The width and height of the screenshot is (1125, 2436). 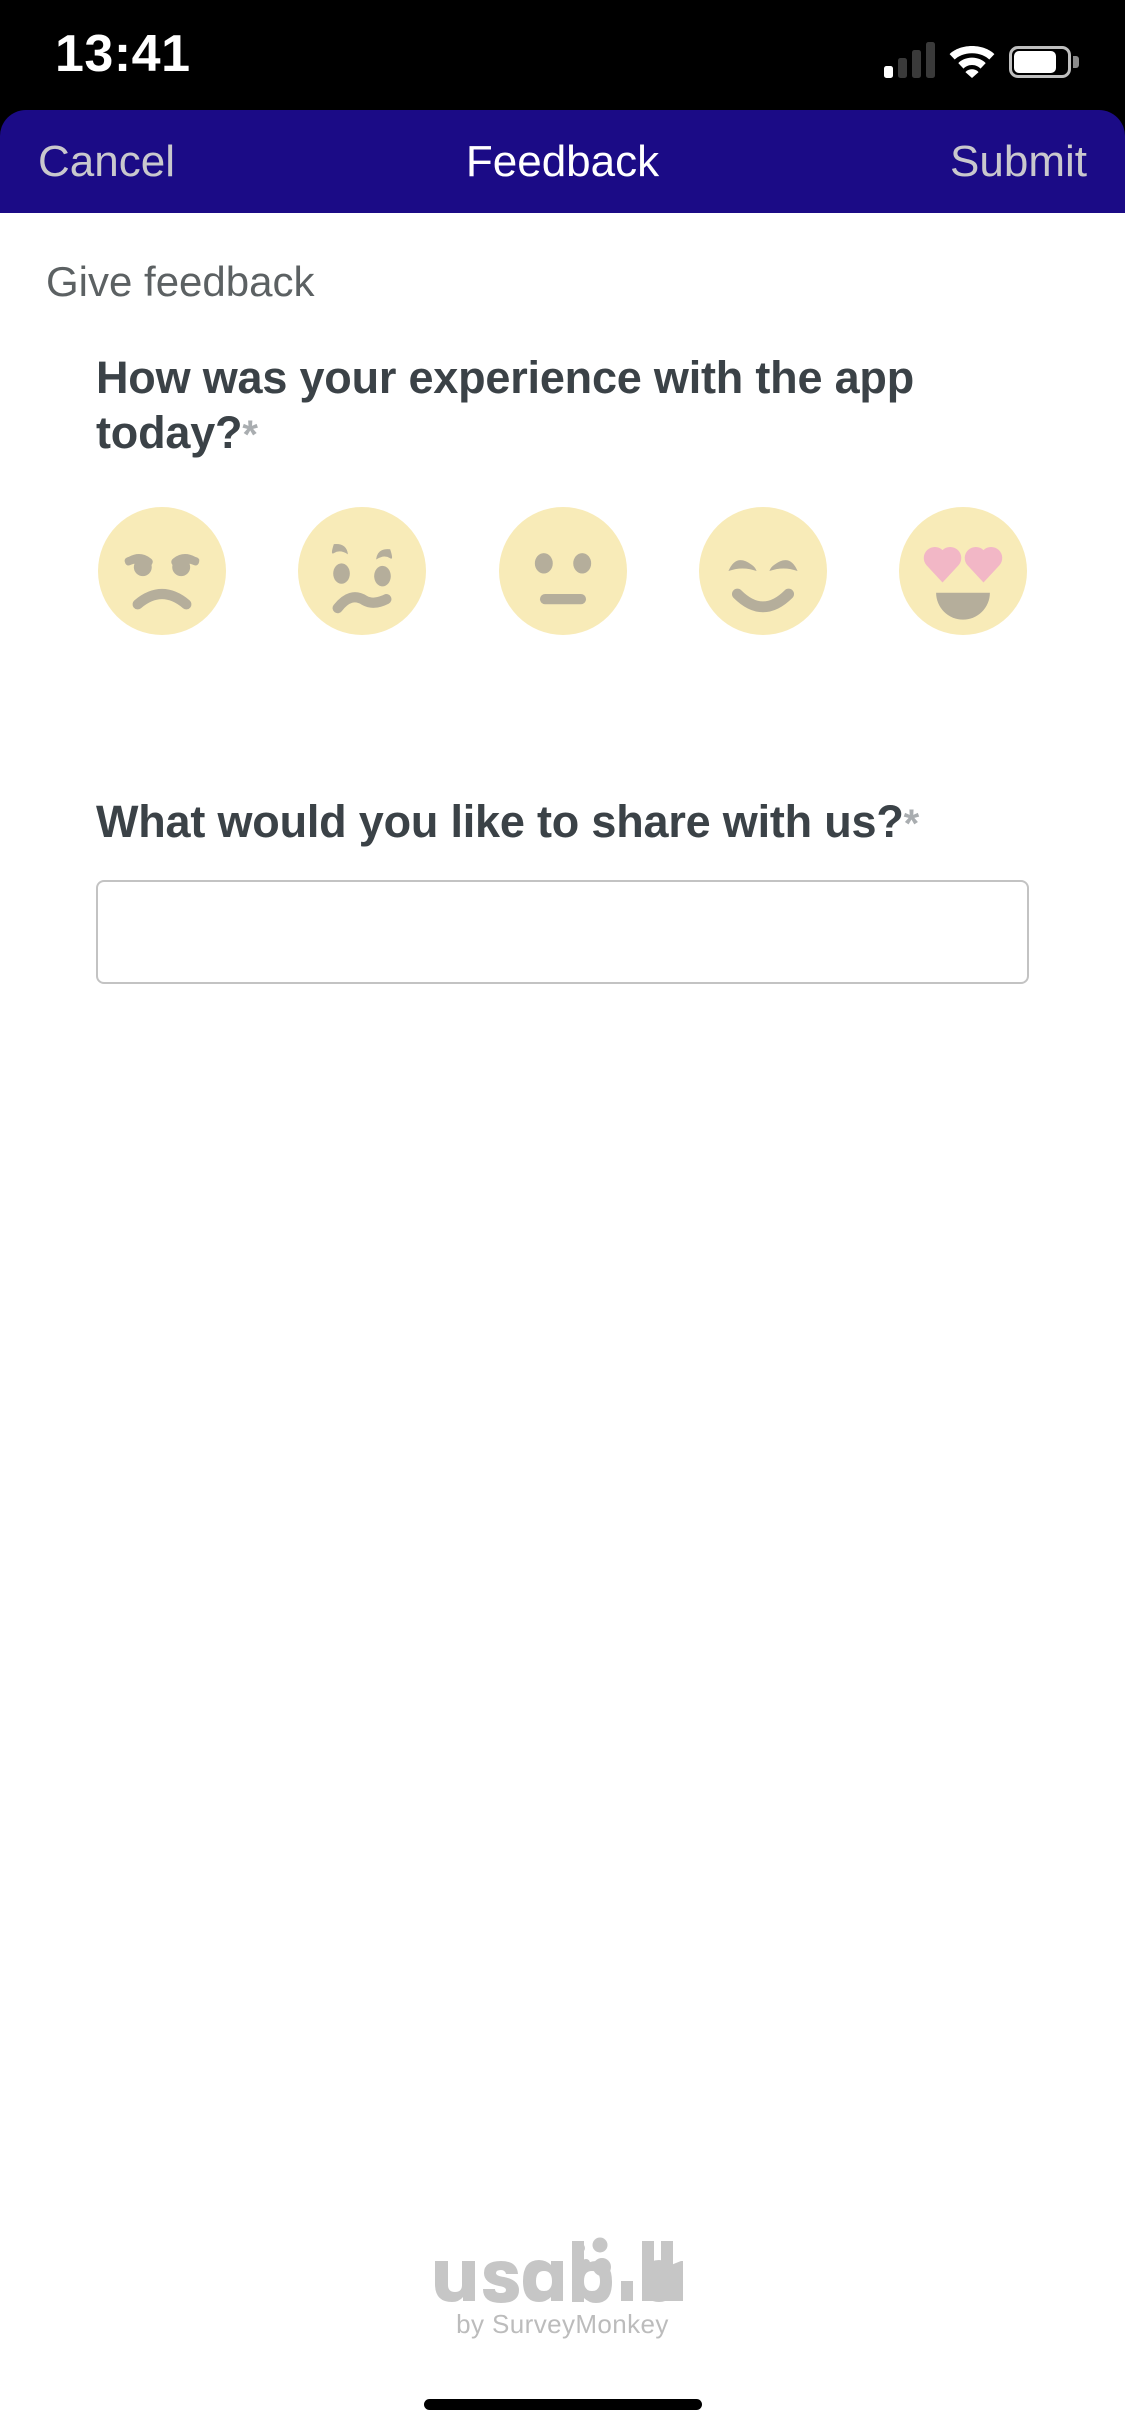 What do you see at coordinates (362, 570) in the screenshot?
I see `emoji-sad-icon` at bounding box center [362, 570].